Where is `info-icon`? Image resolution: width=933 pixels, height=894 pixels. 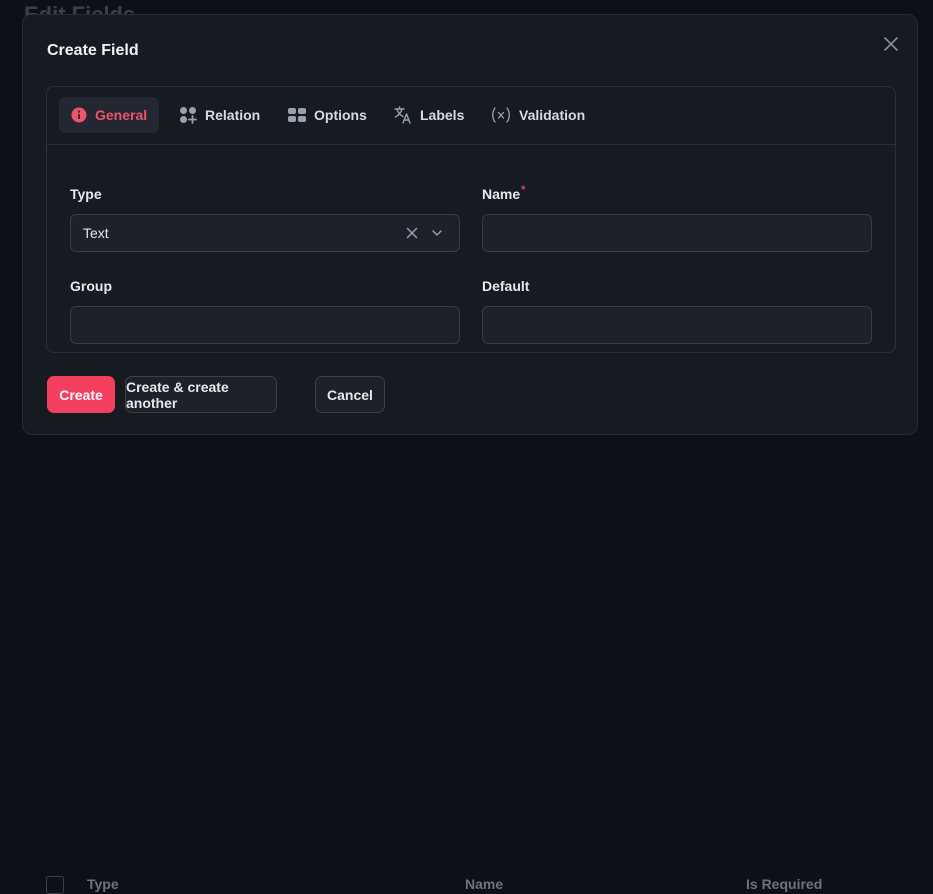
info-icon is located at coordinates (79, 115).